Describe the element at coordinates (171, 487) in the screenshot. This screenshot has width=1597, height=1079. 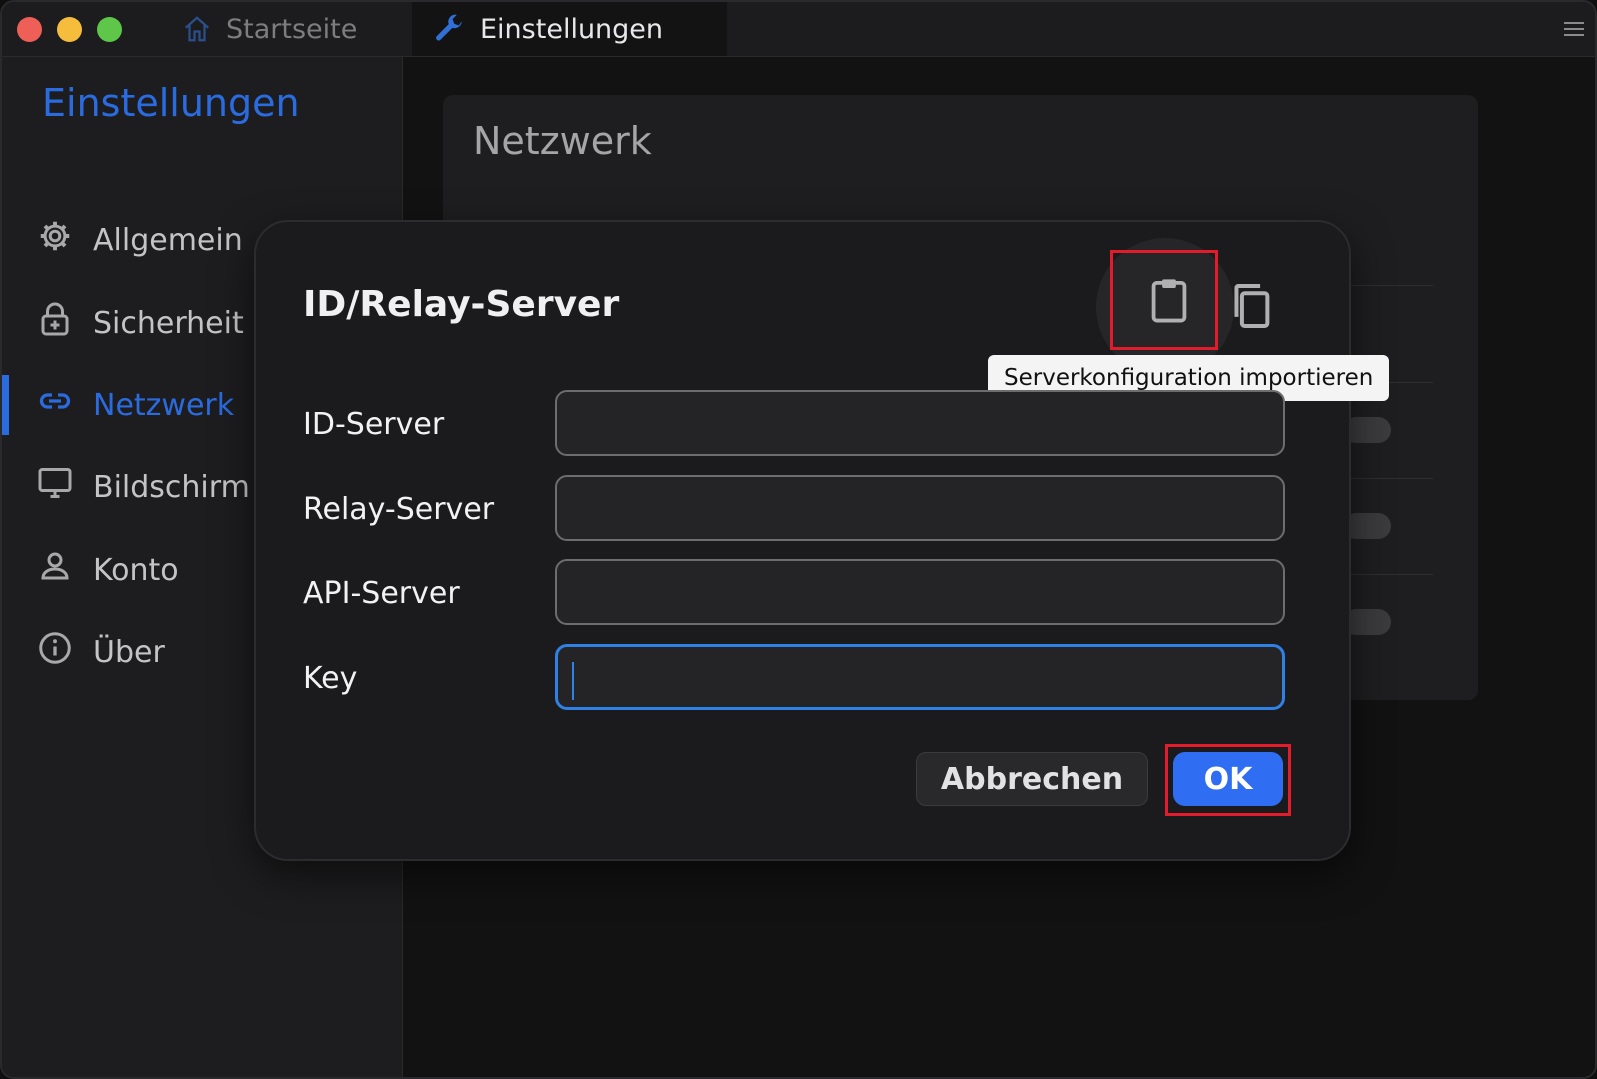
I see `sidebar-item-label: Bildschirm` at that location.